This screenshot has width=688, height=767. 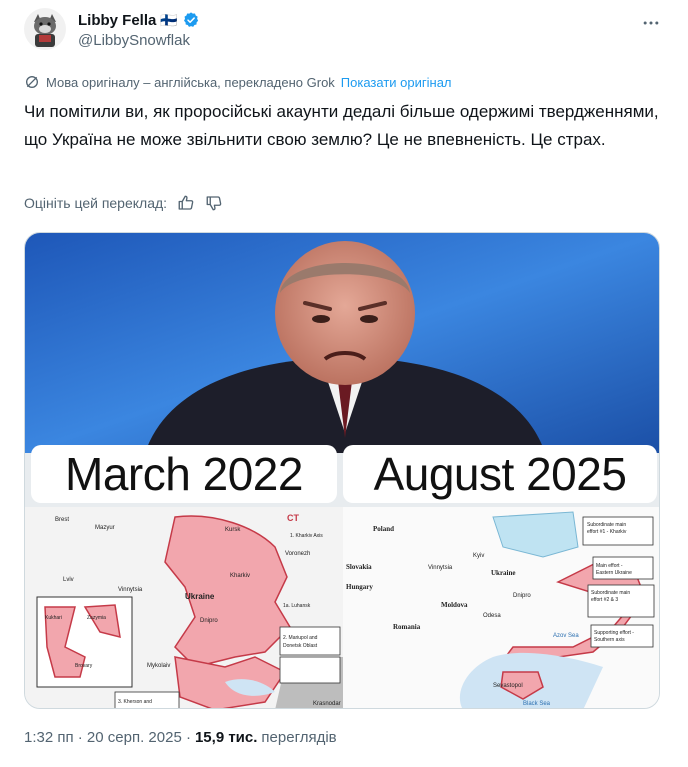 What do you see at coordinates (158, 666) in the screenshot?
I see `svg-text: Mykolaiv` at bounding box center [158, 666].